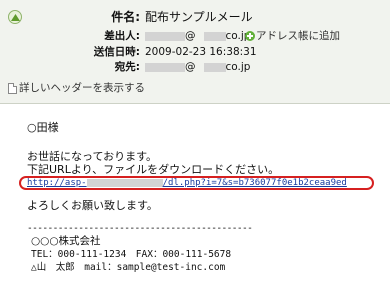 This screenshot has height=287, width=390. Describe the element at coordinates (197, 36) in the screenshot. I see `from-address: @ co.jp` at that location.